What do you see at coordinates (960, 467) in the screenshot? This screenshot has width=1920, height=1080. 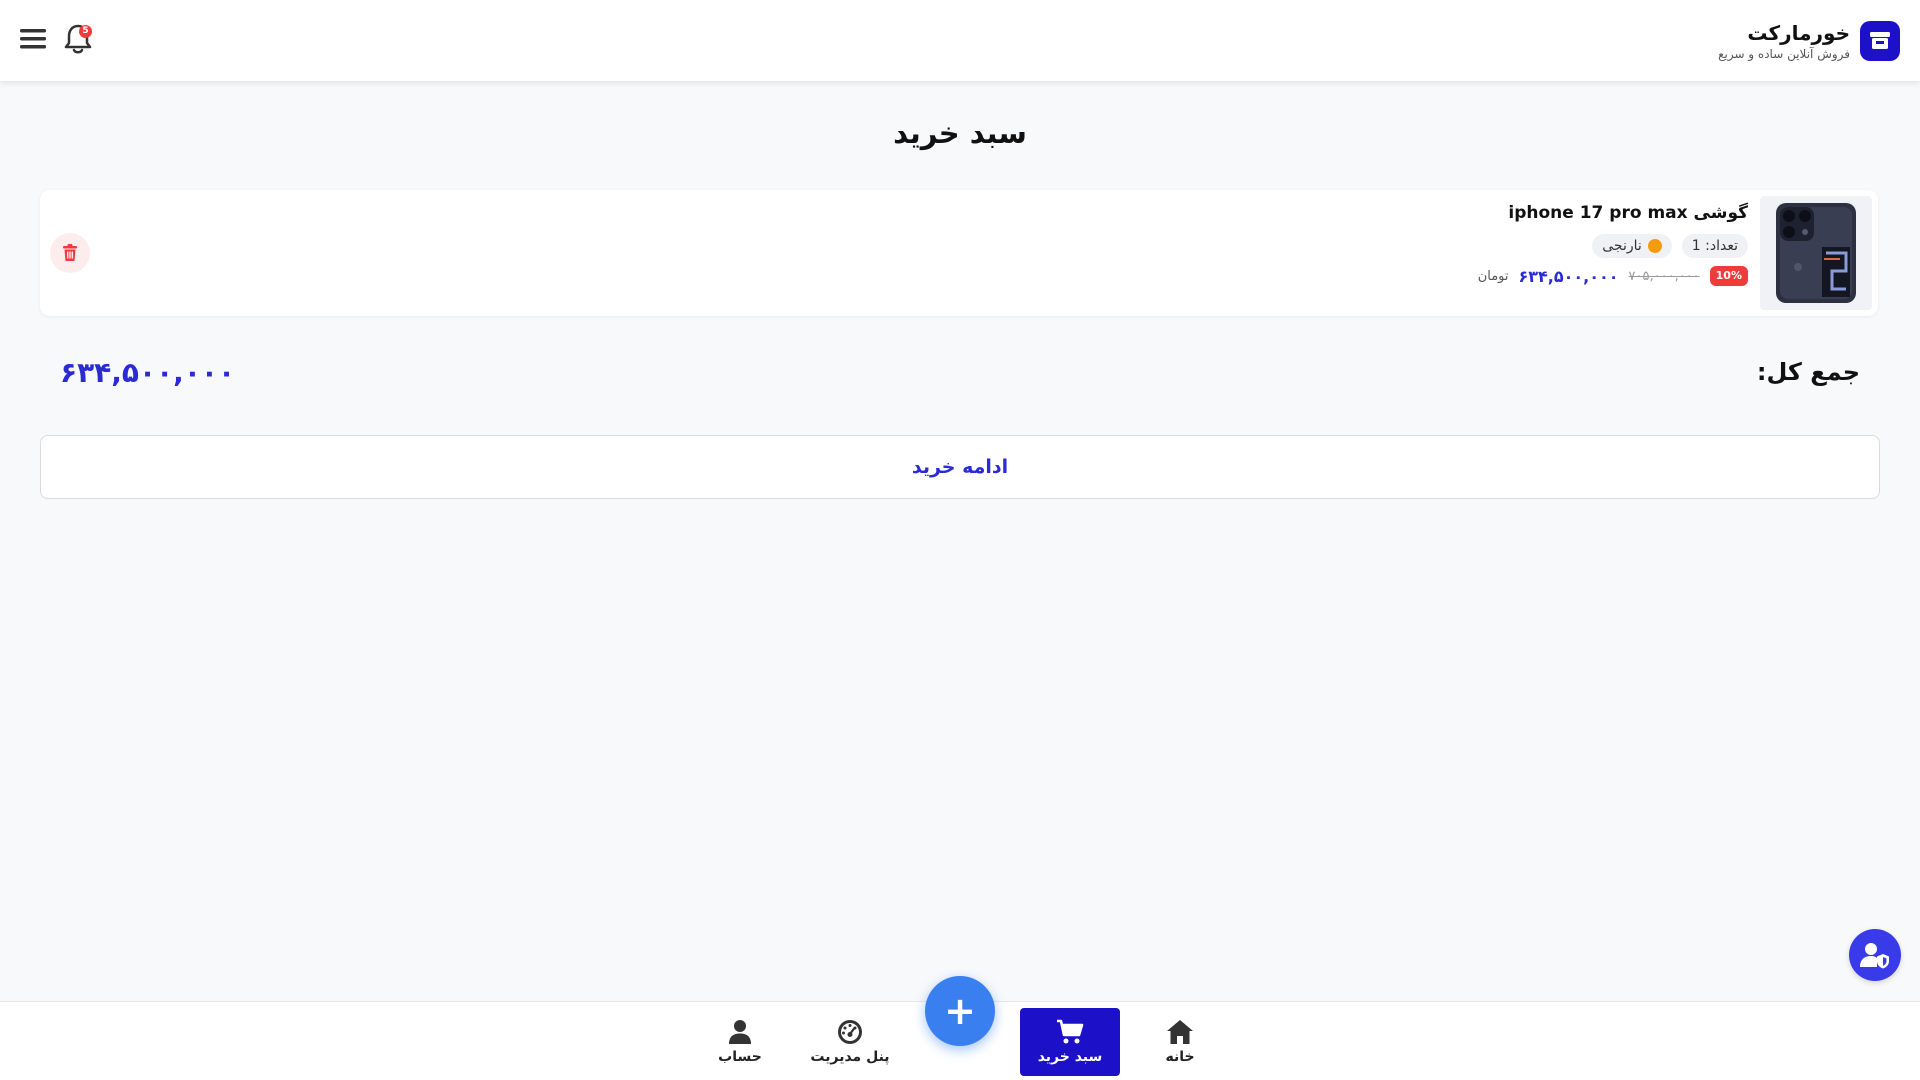 I see `continue-shopping-button: ادامه خرید` at bounding box center [960, 467].